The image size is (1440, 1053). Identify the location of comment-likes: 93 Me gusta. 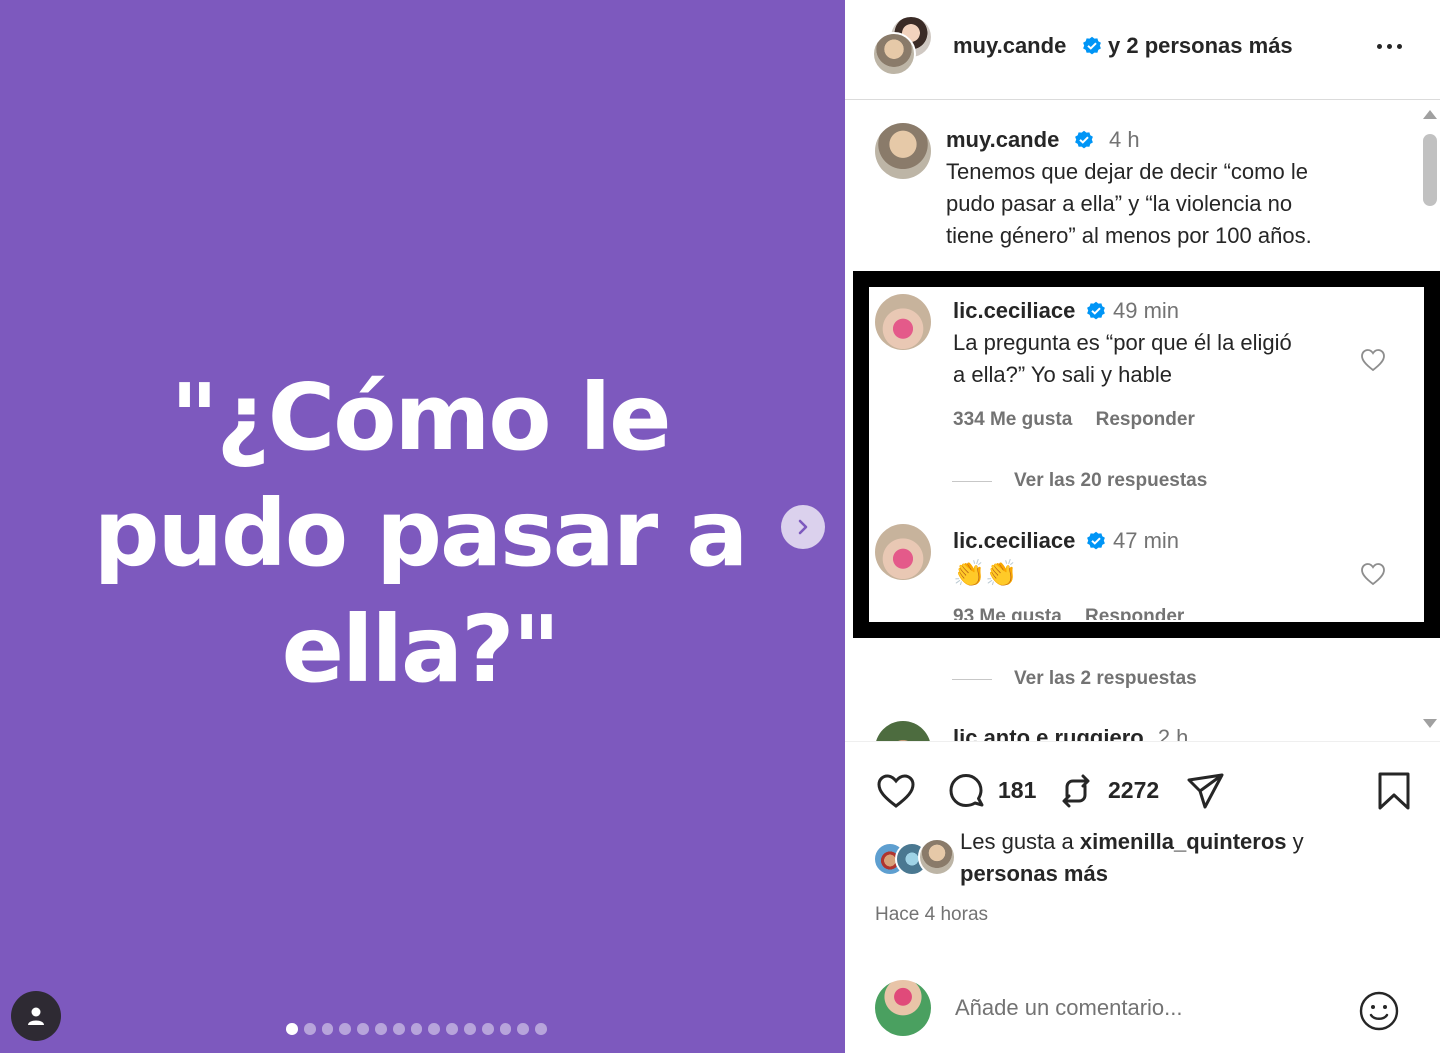
(1007, 613).